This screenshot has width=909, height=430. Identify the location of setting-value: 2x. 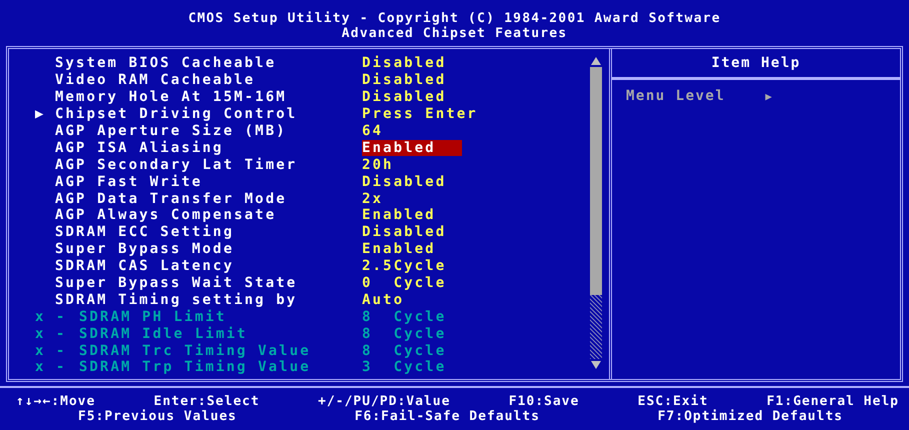
(376, 198).